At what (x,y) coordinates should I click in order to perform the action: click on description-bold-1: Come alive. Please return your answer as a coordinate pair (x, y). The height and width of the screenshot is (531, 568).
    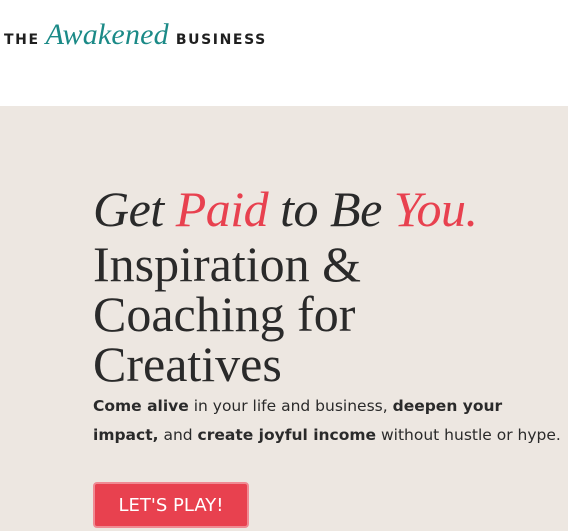
    Looking at the image, I should click on (141, 406).